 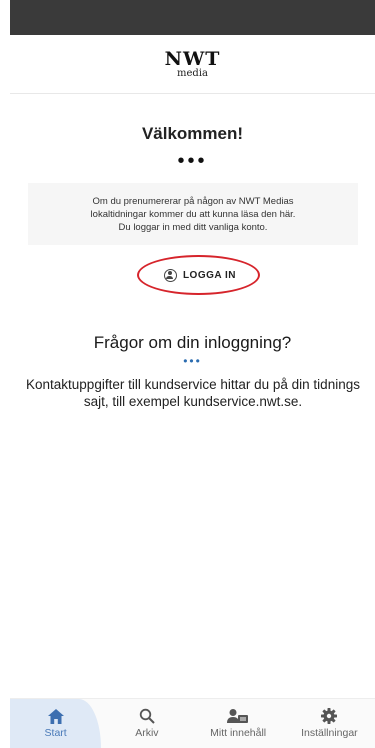 I want to click on nav-label: Start, so click(x=55, y=732).